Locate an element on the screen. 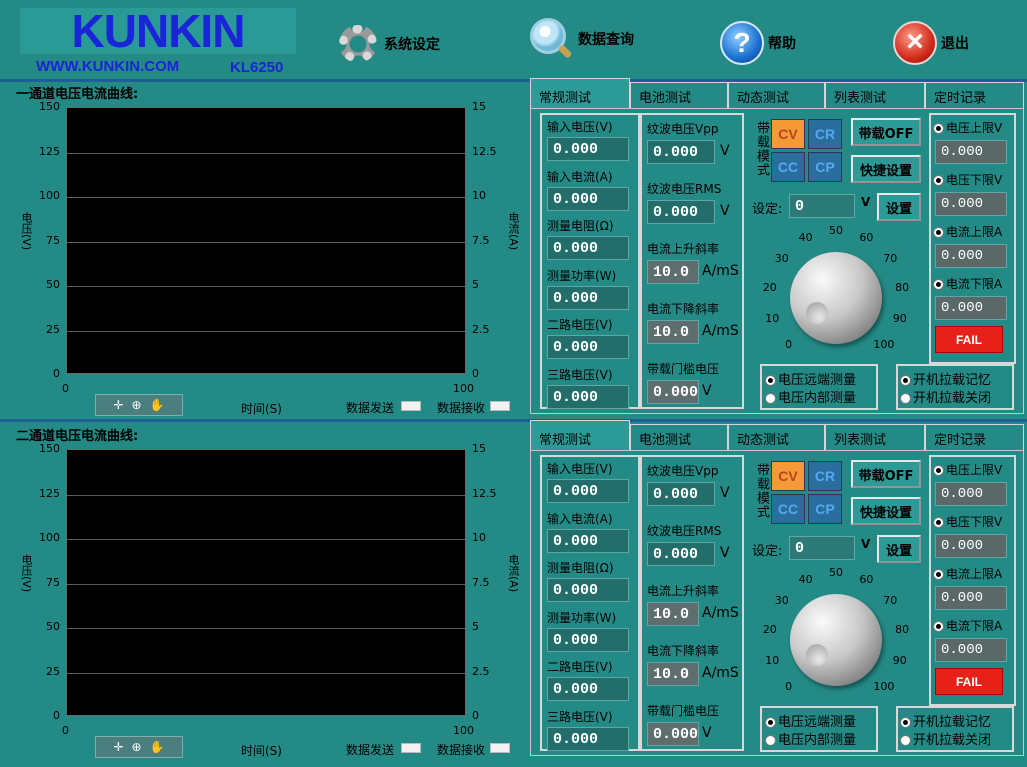 This screenshot has height=767, width=1027. ripple-value: 0.000 is located at coordinates (681, 554).